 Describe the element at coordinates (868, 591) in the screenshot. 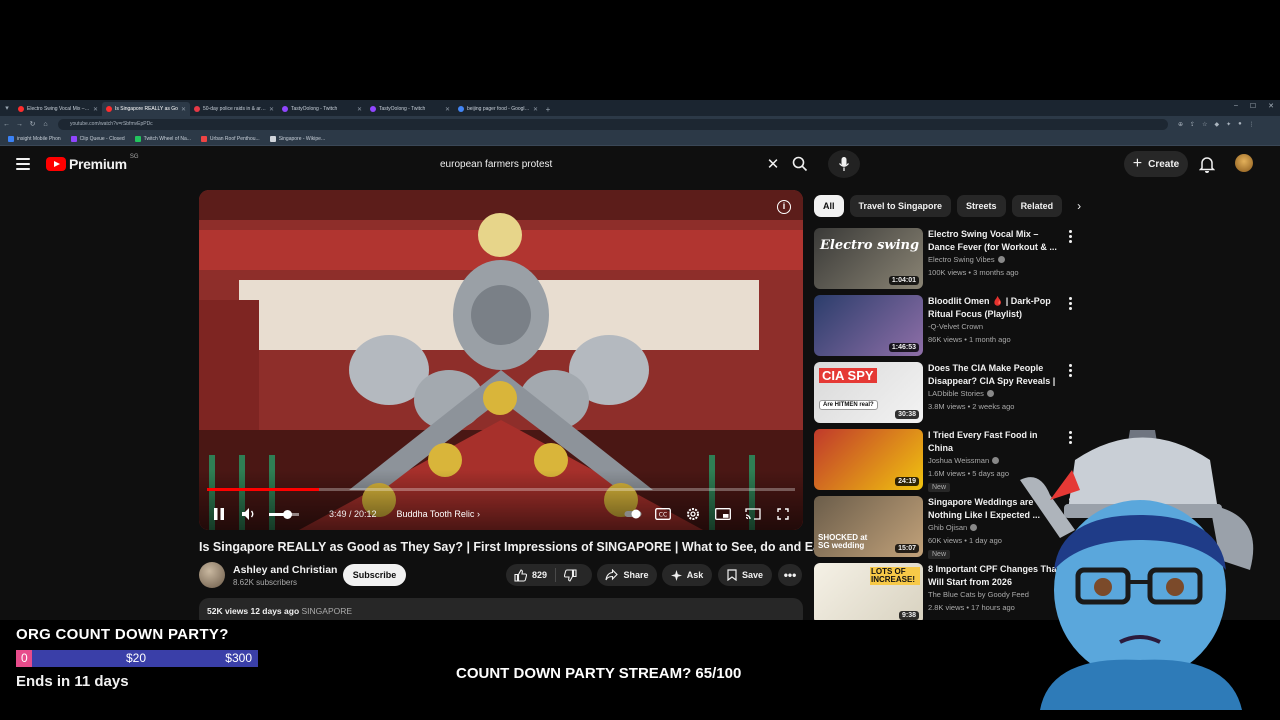

I see `video-thumbnail: LOTS OF INCREASE! 9:38` at that location.